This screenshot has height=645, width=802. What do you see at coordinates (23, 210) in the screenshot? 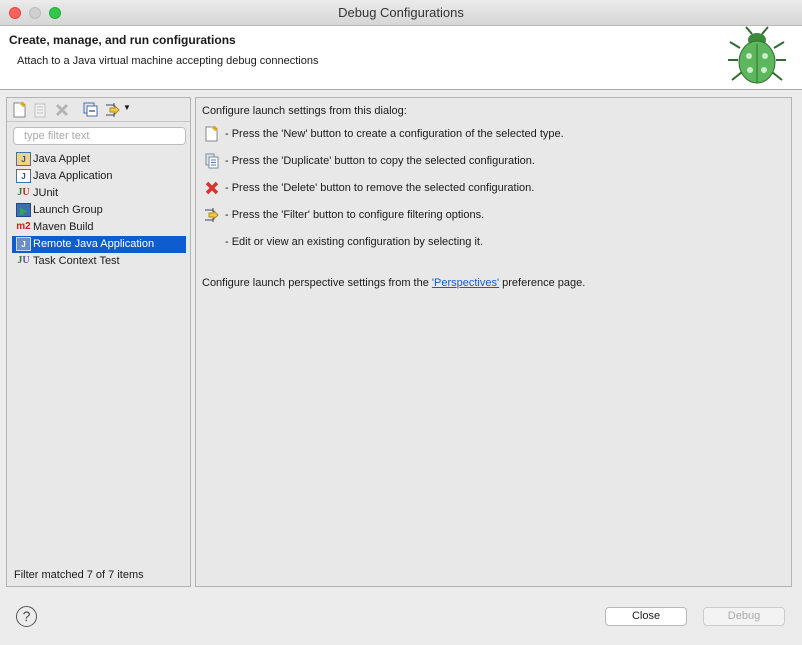
I see `launch-group-icon: ▶` at bounding box center [23, 210].